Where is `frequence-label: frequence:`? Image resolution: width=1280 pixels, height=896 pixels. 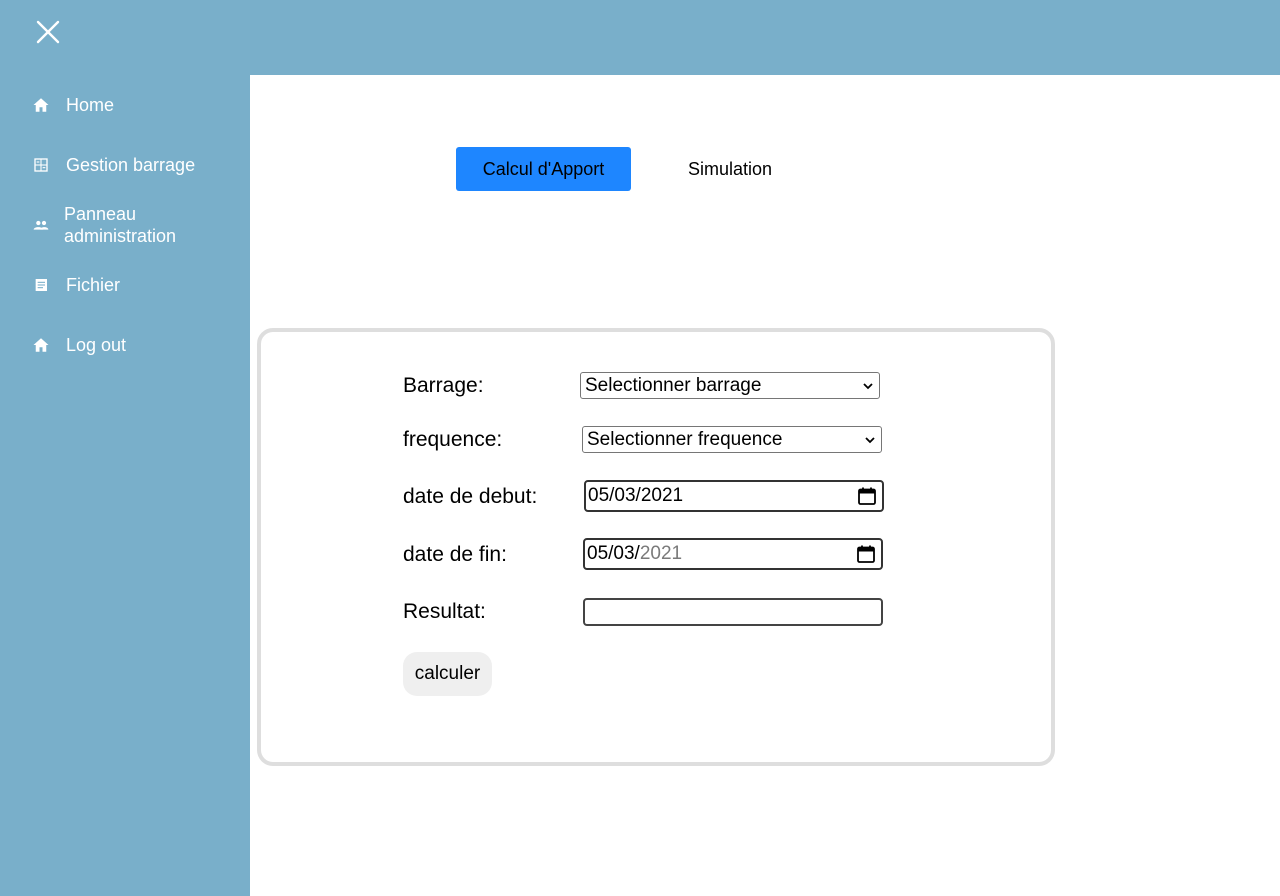 frequence-label: frequence: is located at coordinates (453, 439).